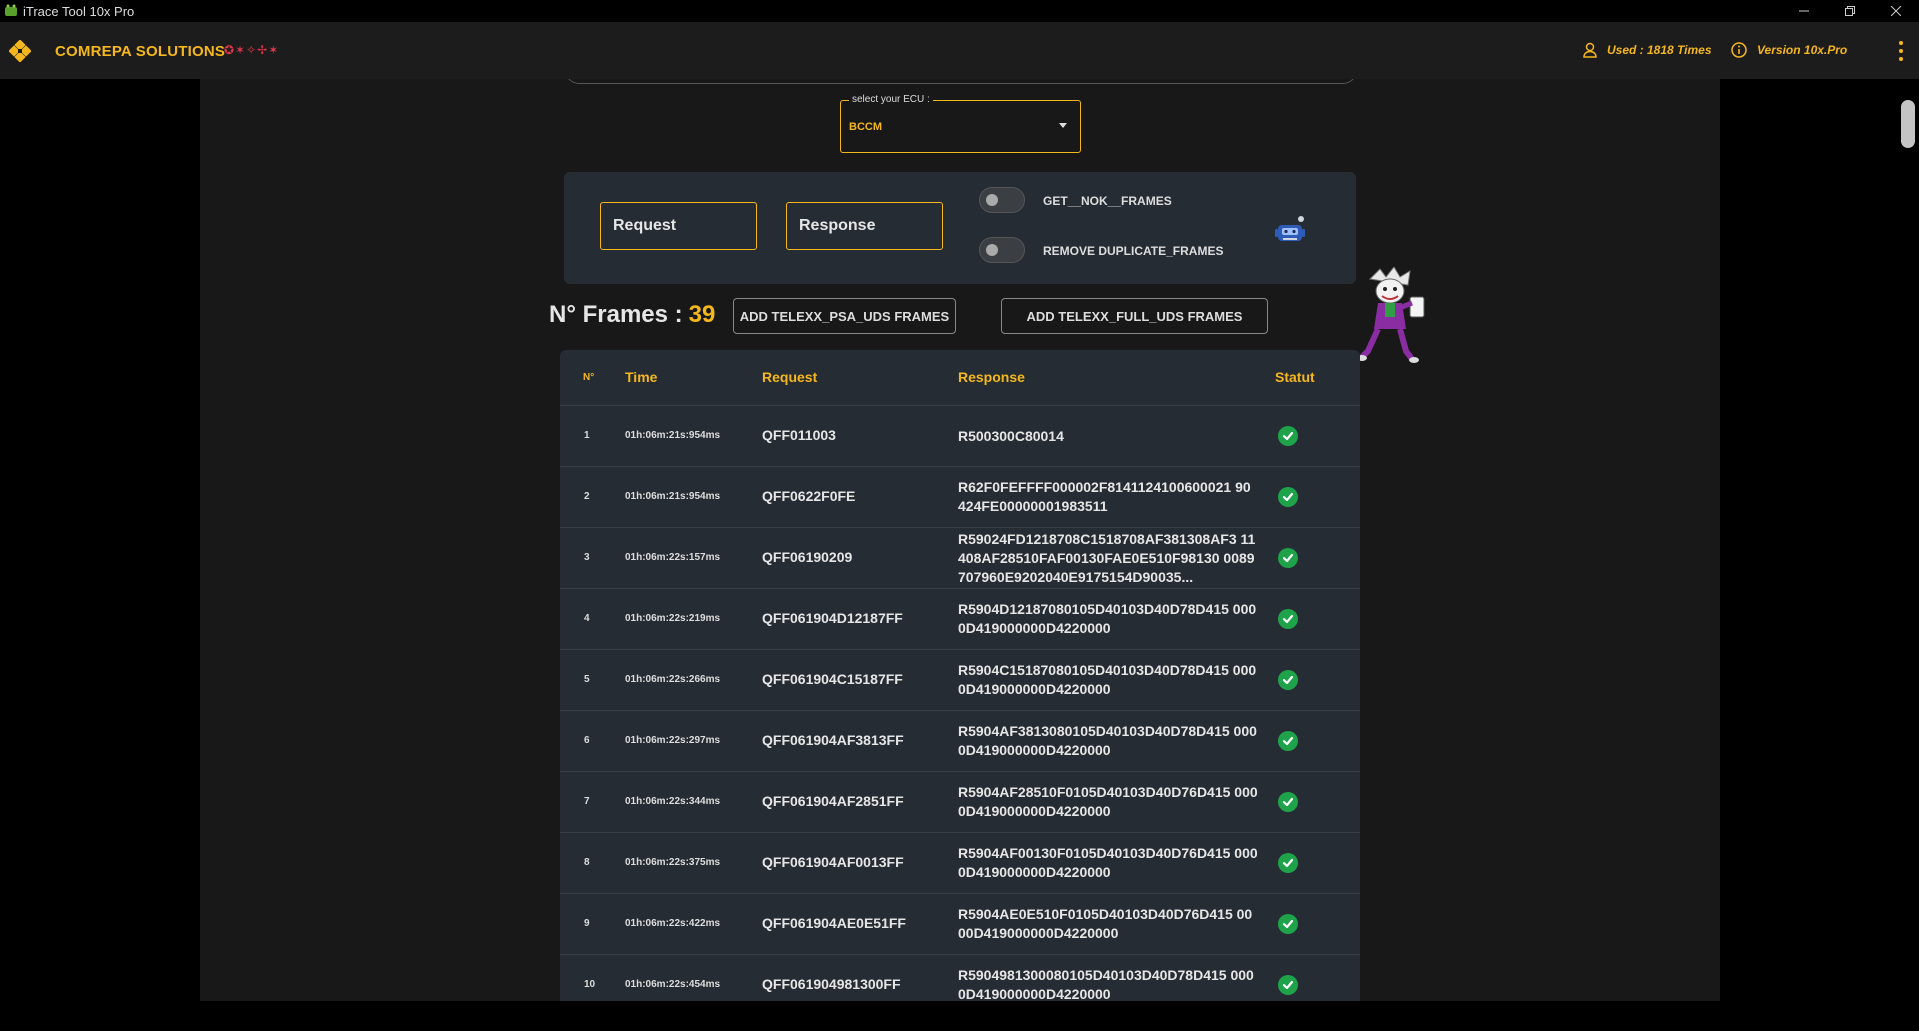 The image size is (1919, 1031). I want to click on user-icon, so click(1590, 50).